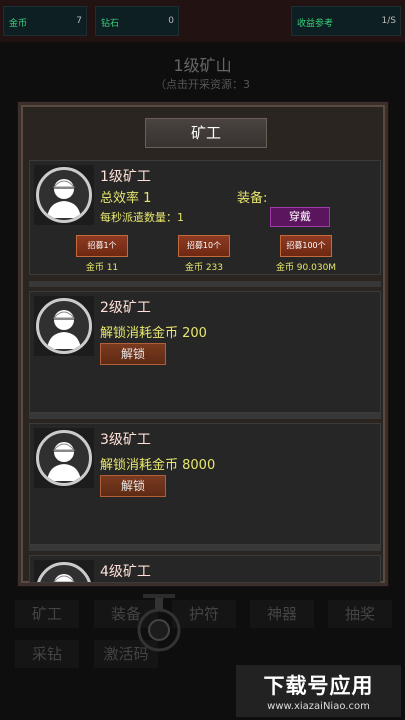 This screenshot has height=720, width=405. I want to click on nav-lottery-button: 抽奖, so click(360, 614).